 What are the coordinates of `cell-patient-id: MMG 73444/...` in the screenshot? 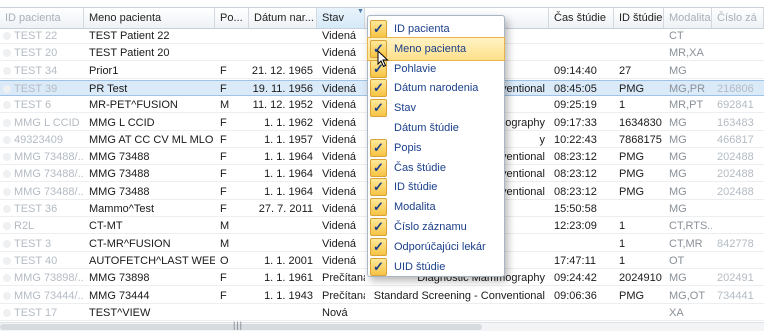 It's located at (49, 295).